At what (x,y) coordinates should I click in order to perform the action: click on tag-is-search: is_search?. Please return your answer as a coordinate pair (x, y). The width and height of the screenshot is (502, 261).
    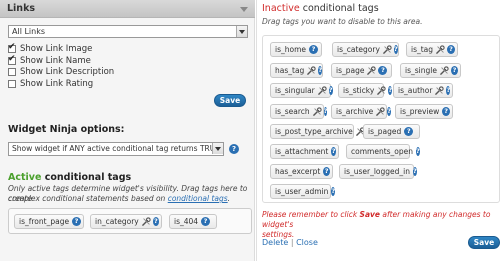
    Looking at the image, I should click on (299, 111).